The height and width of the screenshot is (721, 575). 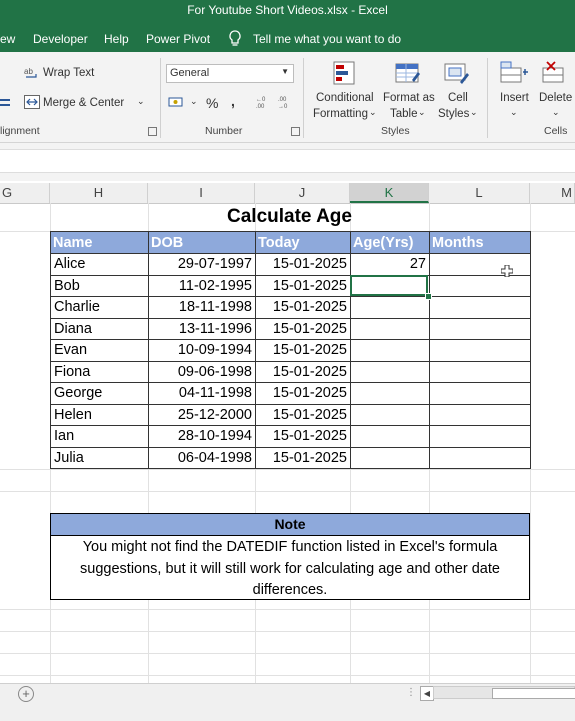 What do you see at coordinates (32, 104) in the screenshot?
I see `merge-center-icon` at bounding box center [32, 104].